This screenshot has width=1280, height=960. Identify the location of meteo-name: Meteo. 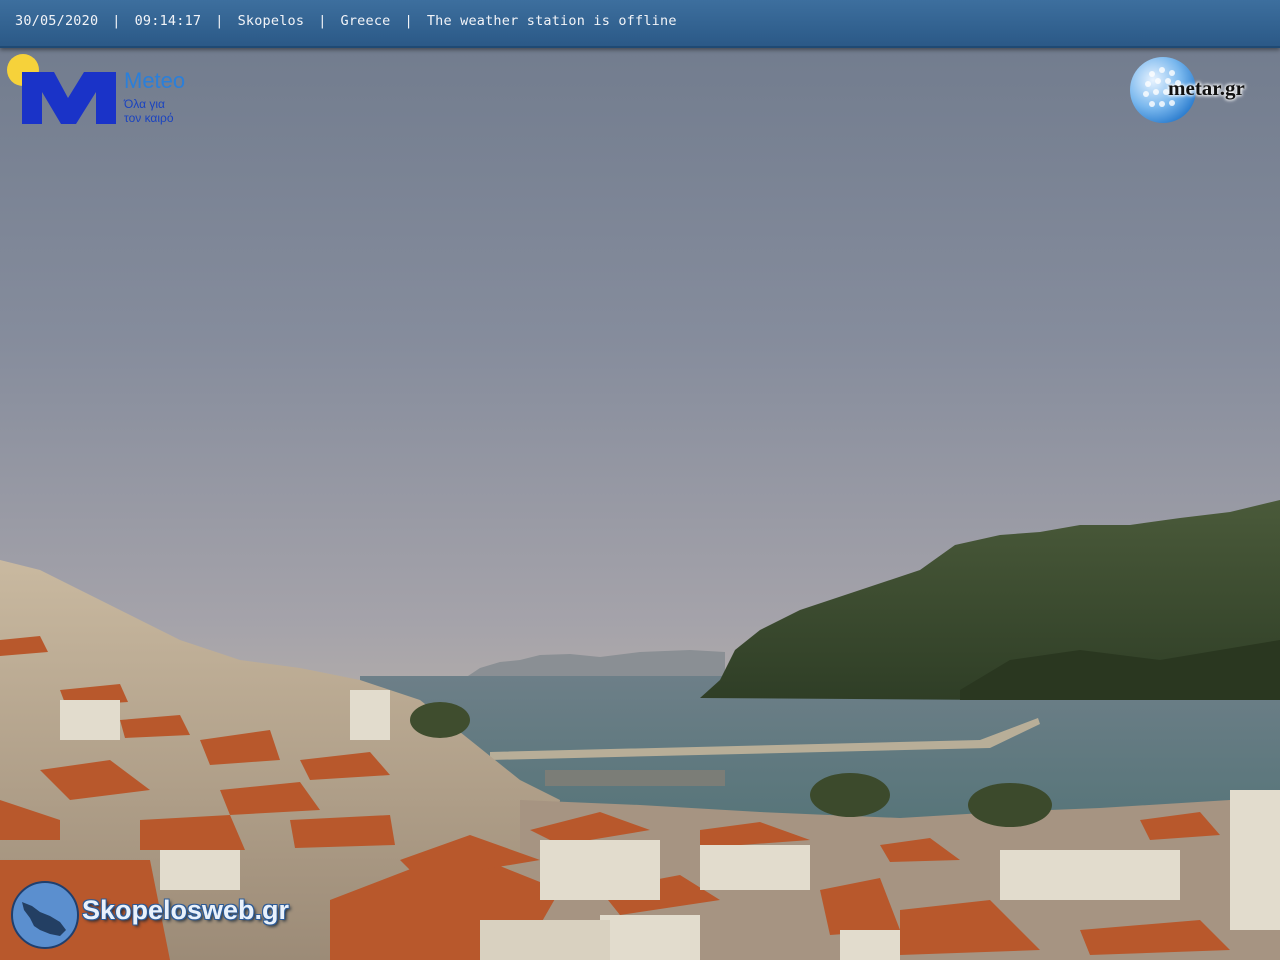
(155, 80).